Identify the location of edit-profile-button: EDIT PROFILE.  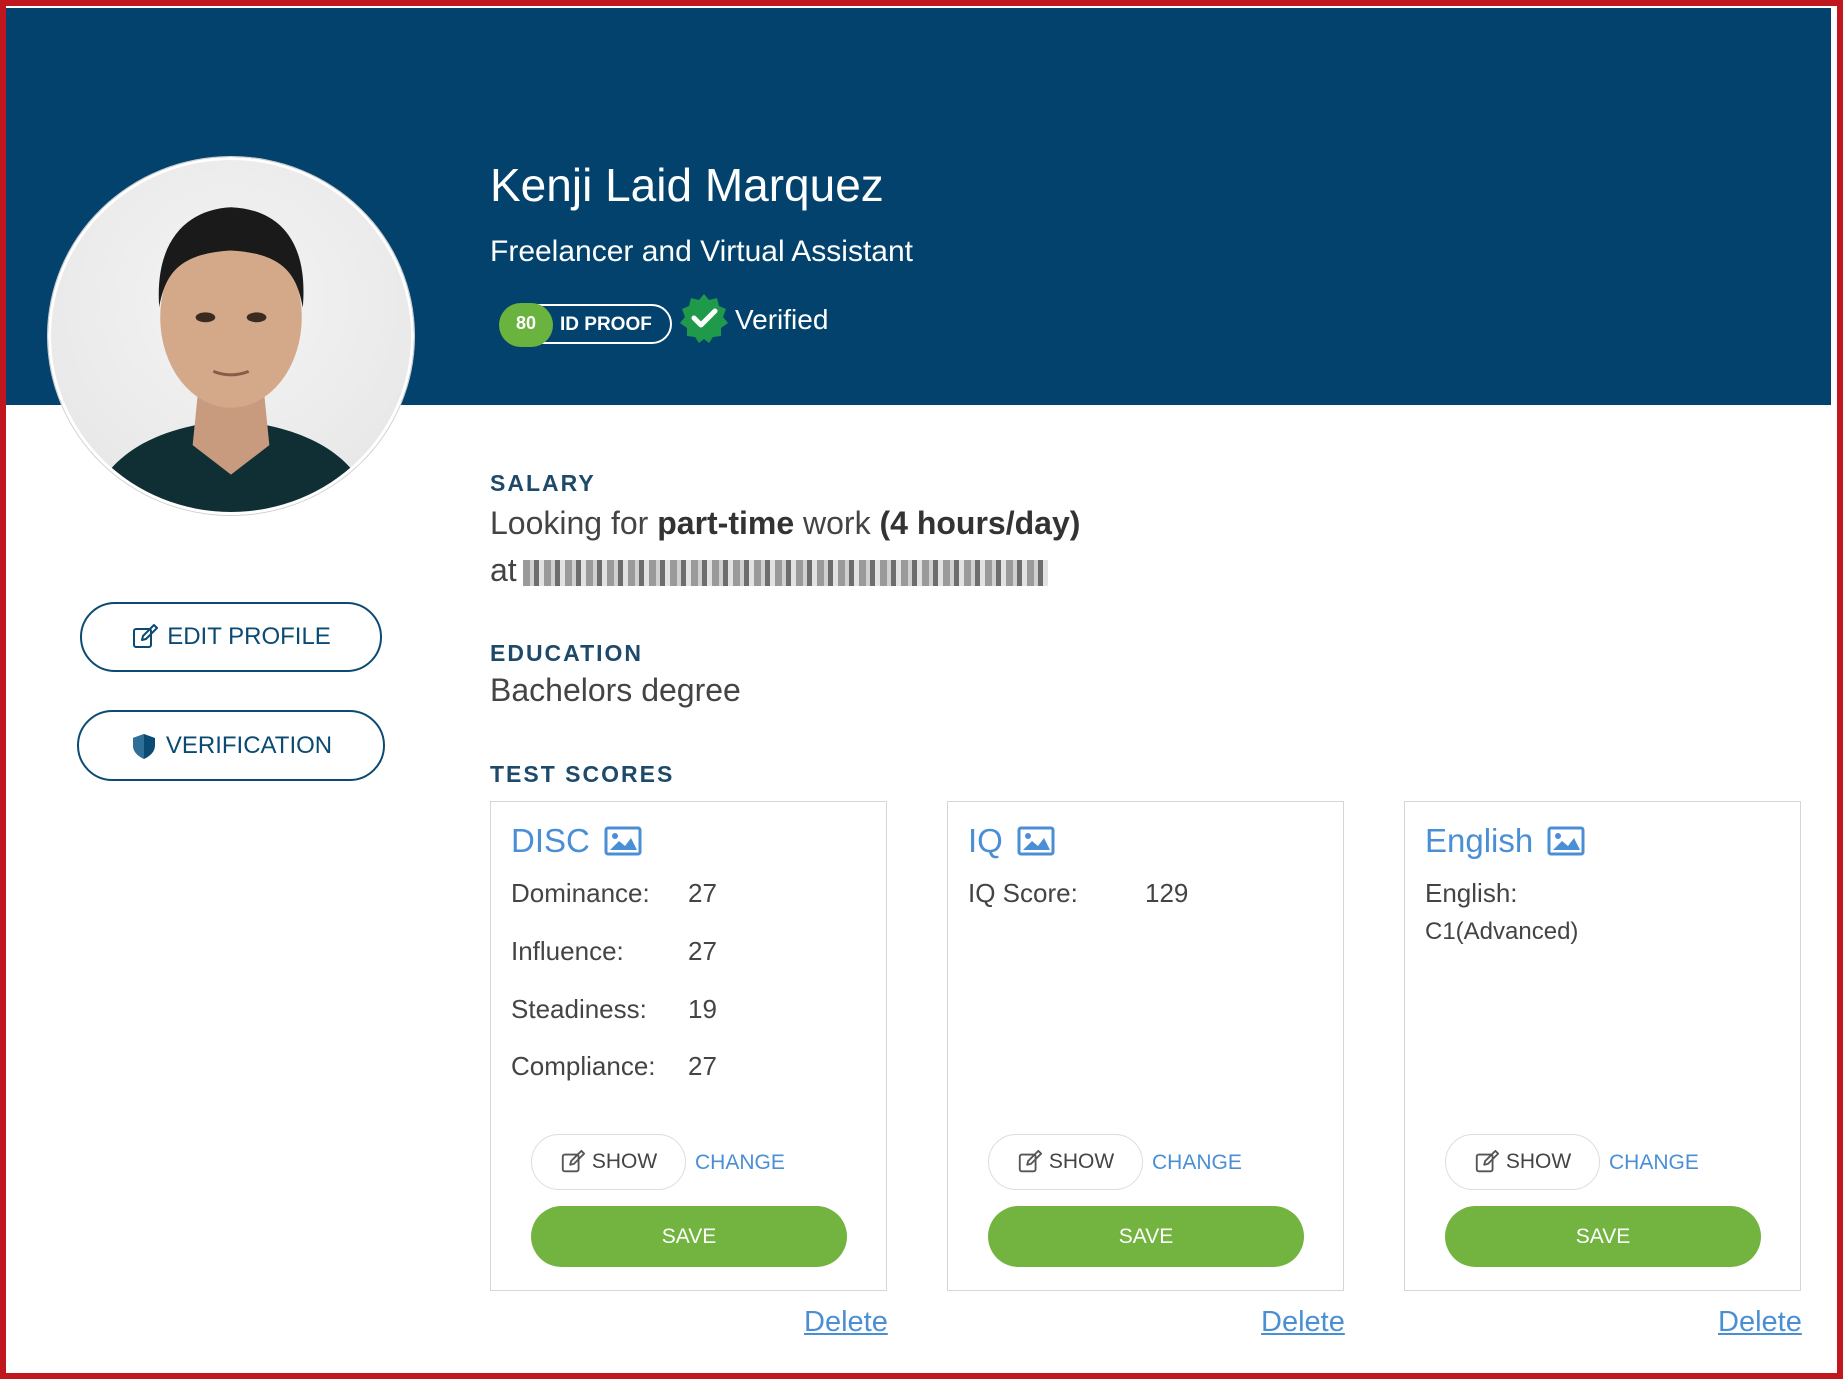
(231, 637).